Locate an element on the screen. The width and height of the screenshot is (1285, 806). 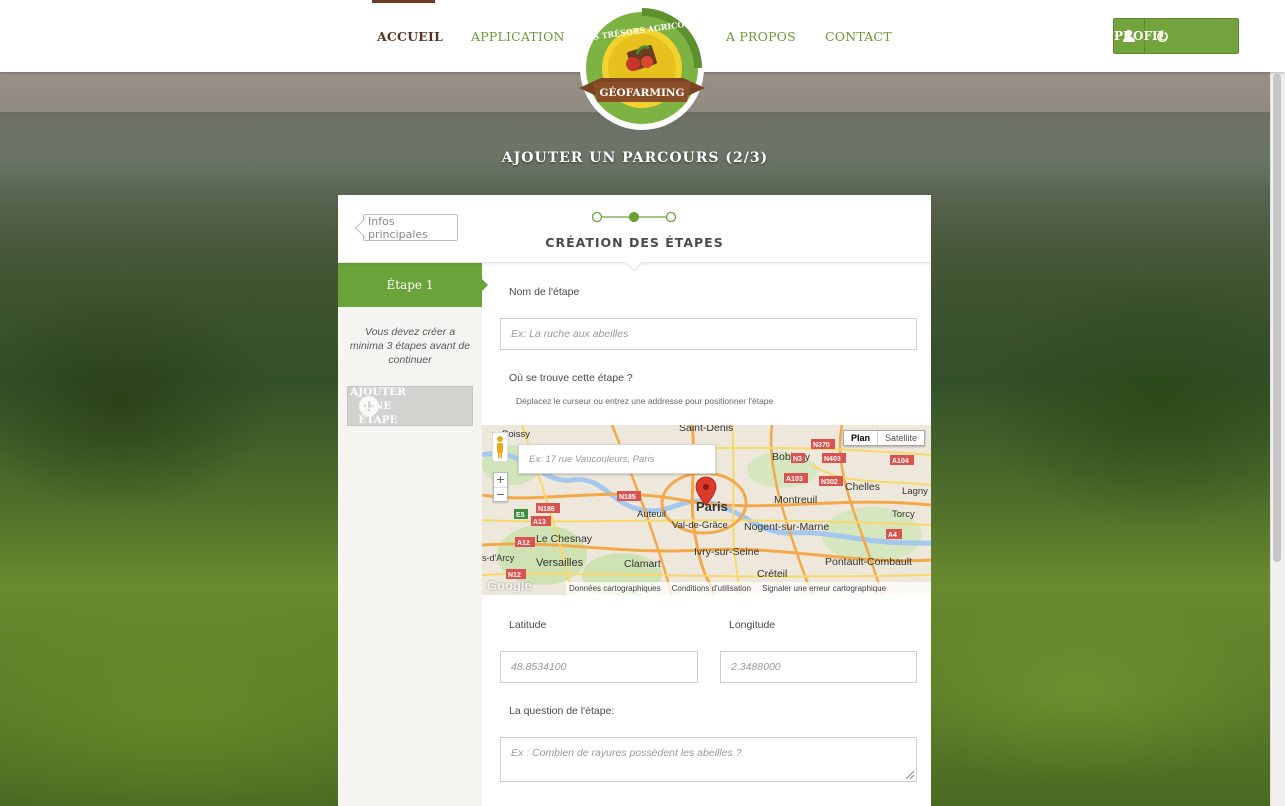
map-data-link: Données cartographiques is located at coordinates (615, 588).